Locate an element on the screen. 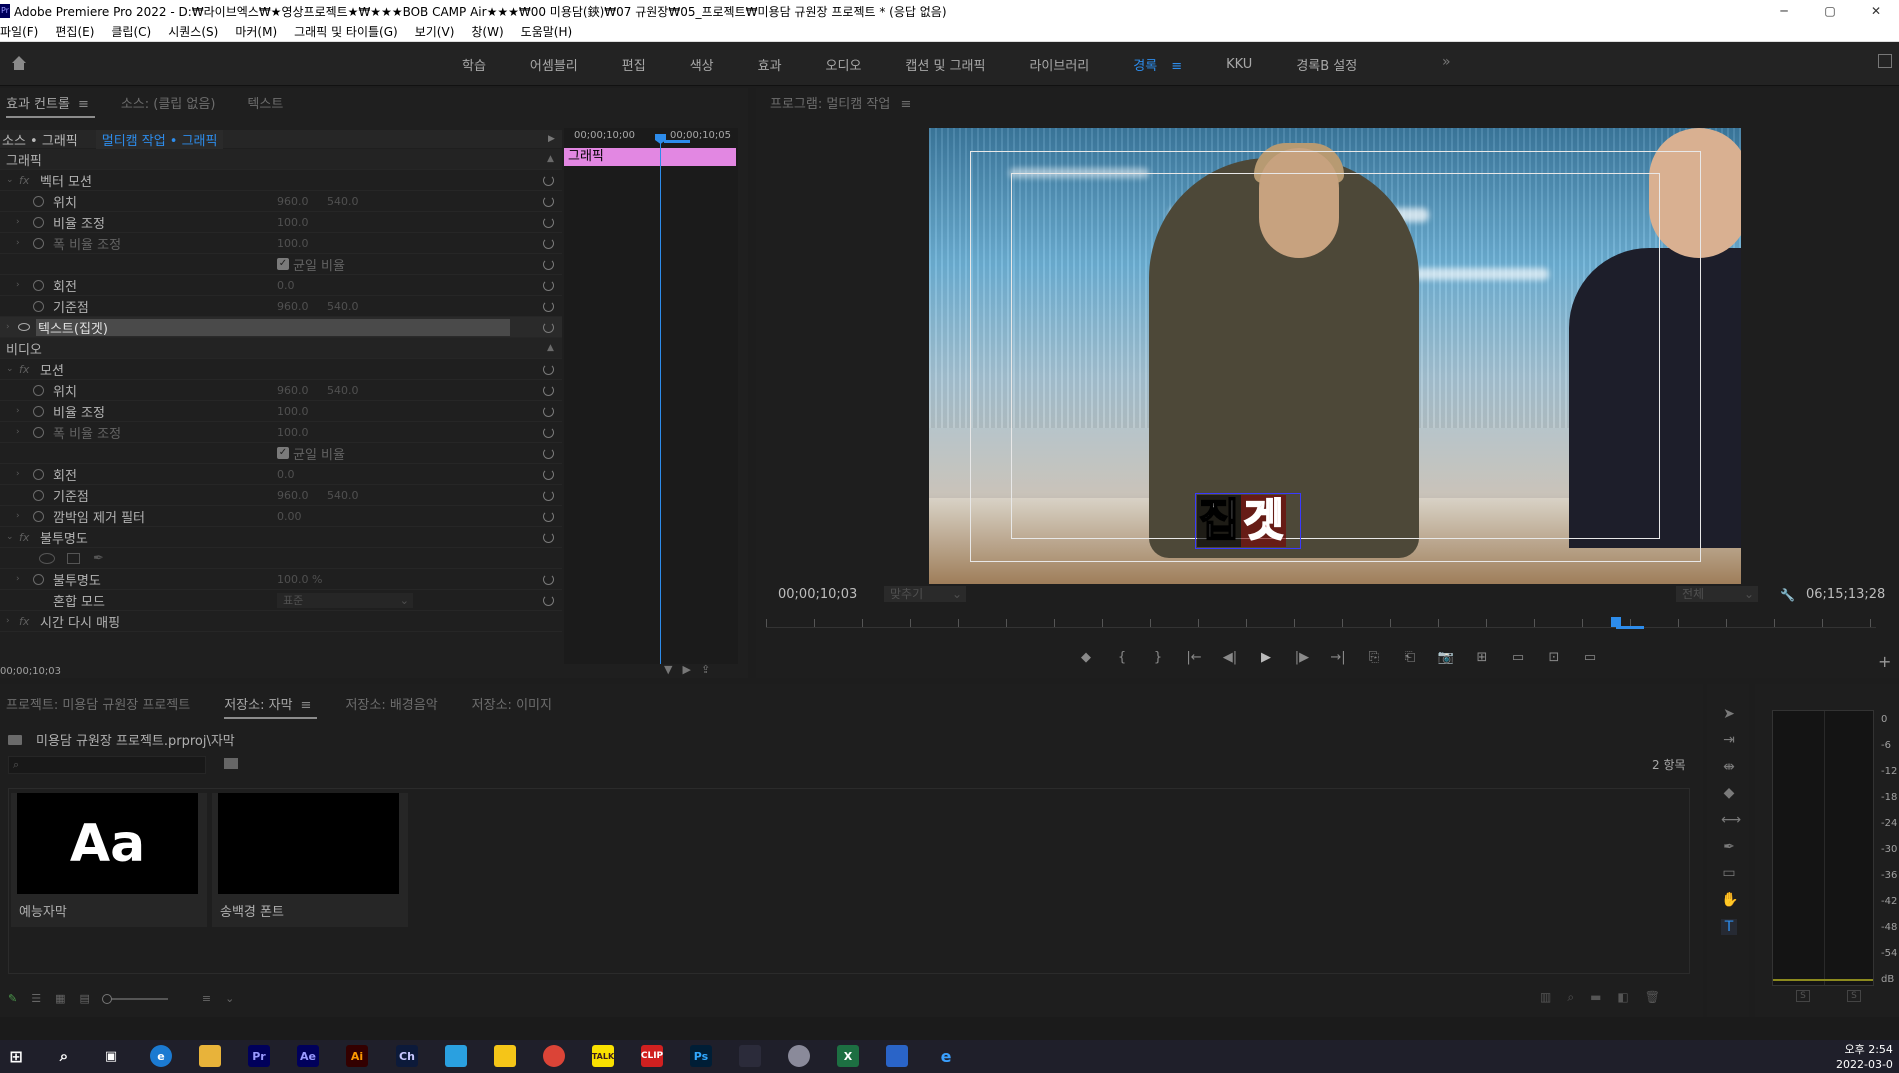 The width and height of the screenshot is (1899, 1073). find-icon: ⌕ is located at coordinates (1570, 997).